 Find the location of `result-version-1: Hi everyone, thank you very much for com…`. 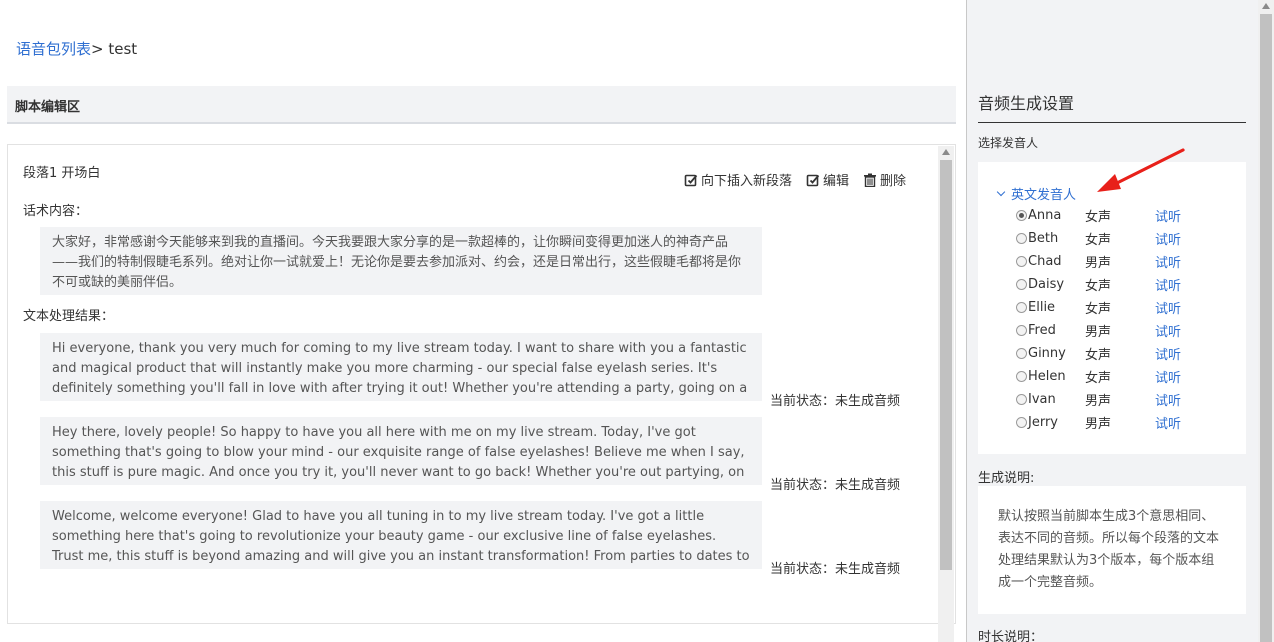

result-version-1: Hi everyone, thank you very much for com… is located at coordinates (401, 367).